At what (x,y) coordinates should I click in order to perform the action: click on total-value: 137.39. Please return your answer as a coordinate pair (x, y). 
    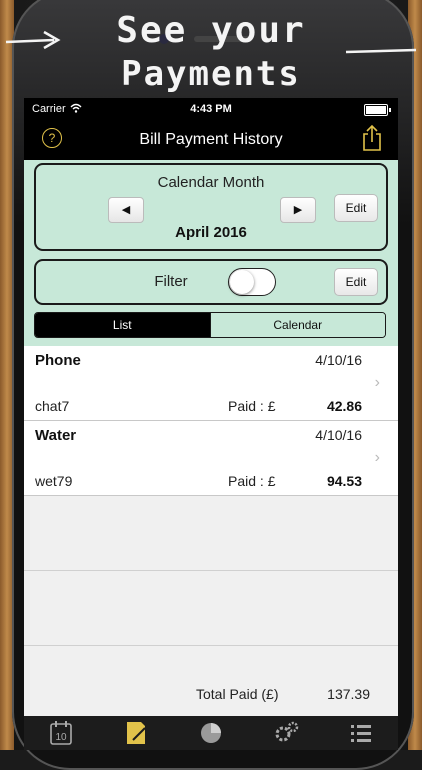
    Looking at the image, I should click on (348, 694).